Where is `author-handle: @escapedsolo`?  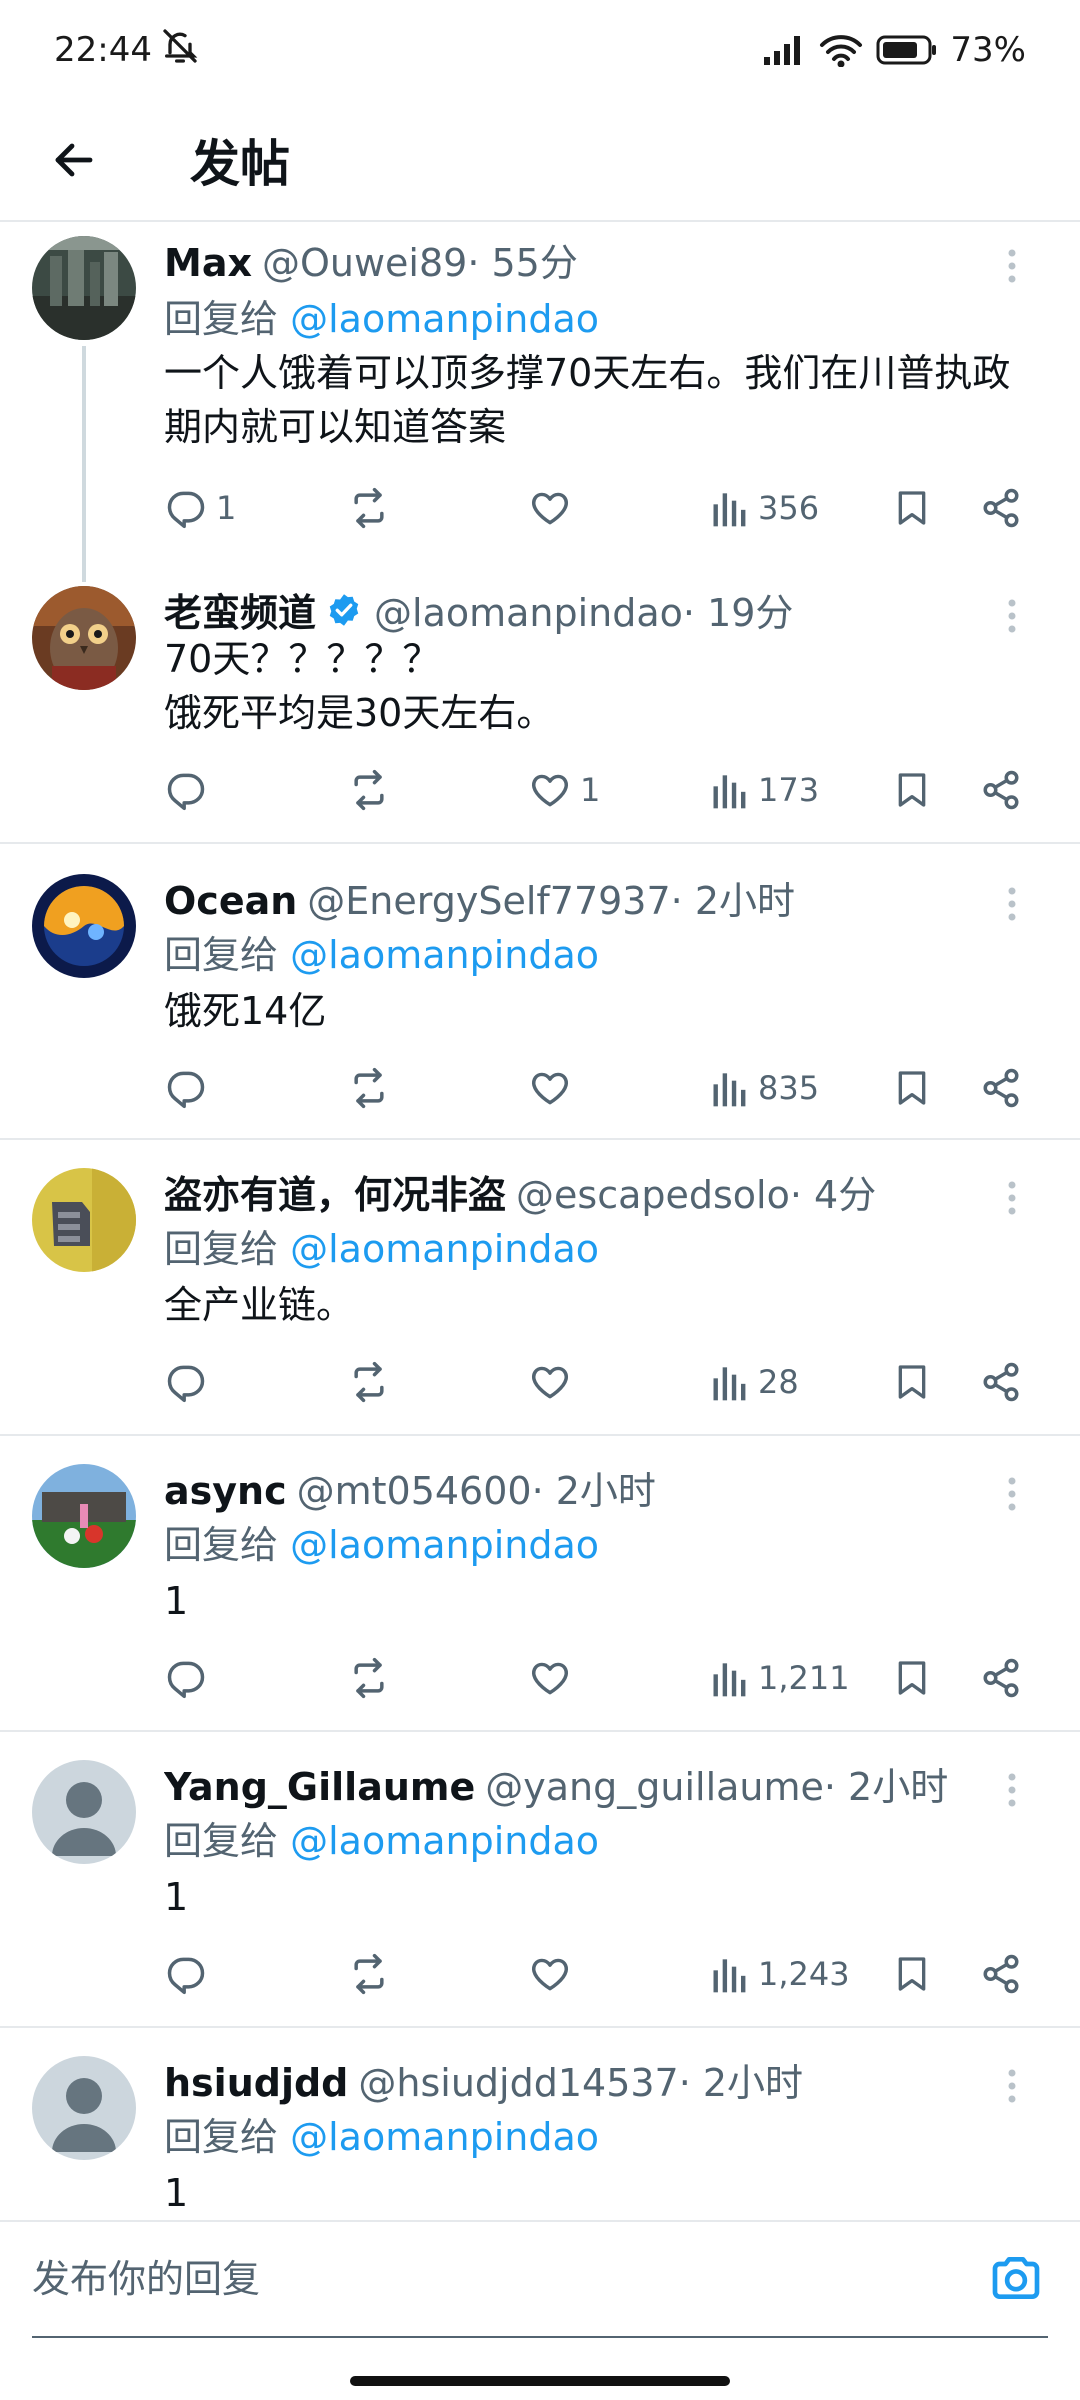
author-handle: @escapedsolo is located at coordinates (653, 1195).